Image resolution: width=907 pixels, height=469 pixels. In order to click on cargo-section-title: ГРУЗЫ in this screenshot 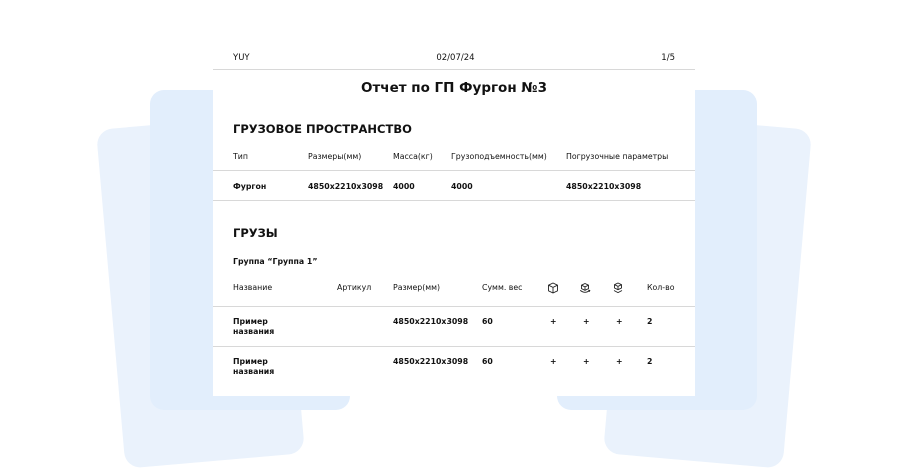, I will do `click(255, 233)`.